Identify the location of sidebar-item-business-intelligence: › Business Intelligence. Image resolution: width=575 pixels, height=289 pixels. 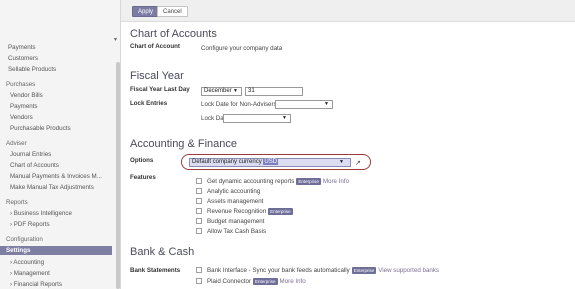
(41, 213).